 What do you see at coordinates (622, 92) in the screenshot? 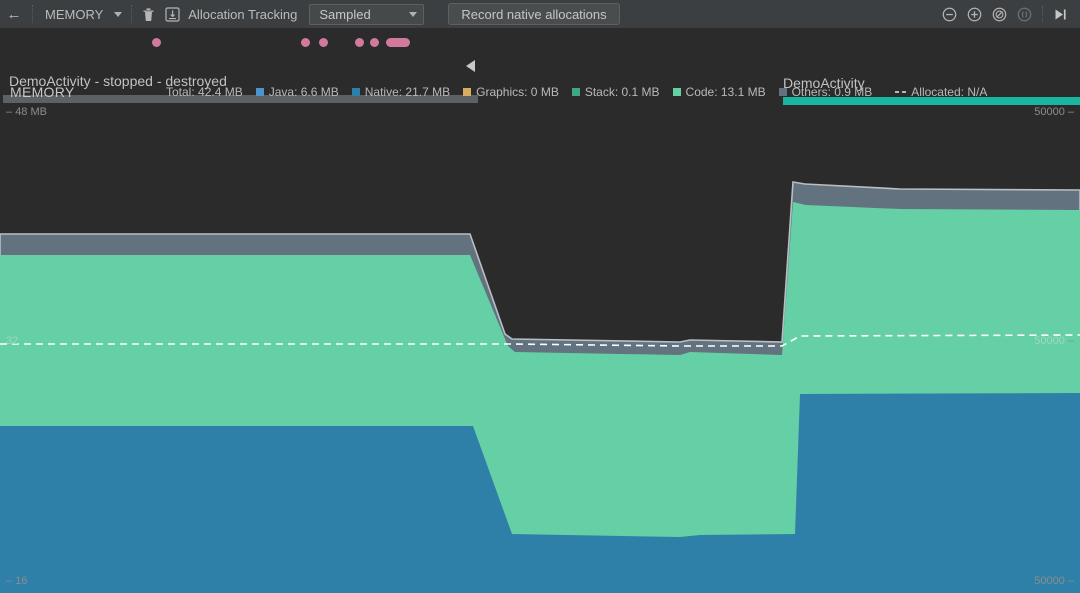
I see `legend-label: Stack: 0.1 MB` at bounding box center [622, 92].